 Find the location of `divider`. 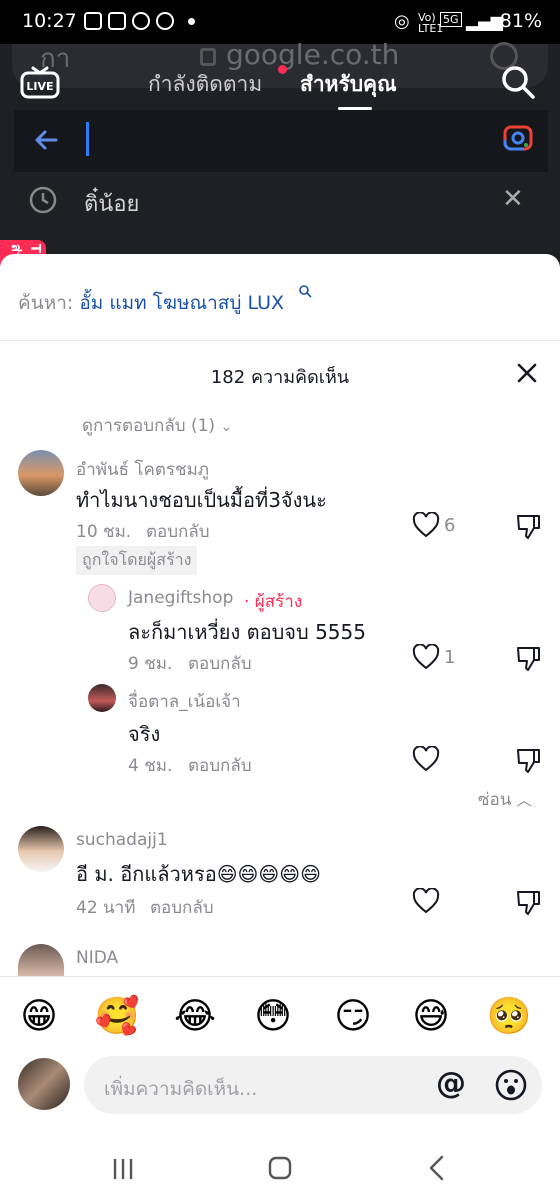

divider is located at coordinates (280, 340).